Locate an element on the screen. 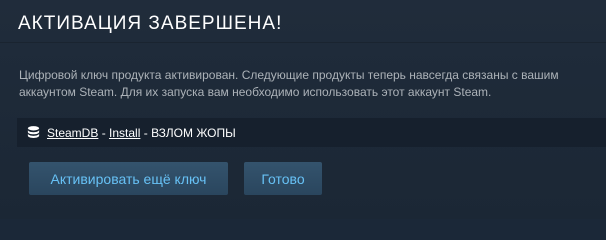 The height and width of the screenshot is (240, 606). done-button: Готово is located at coordinates (283, 178).